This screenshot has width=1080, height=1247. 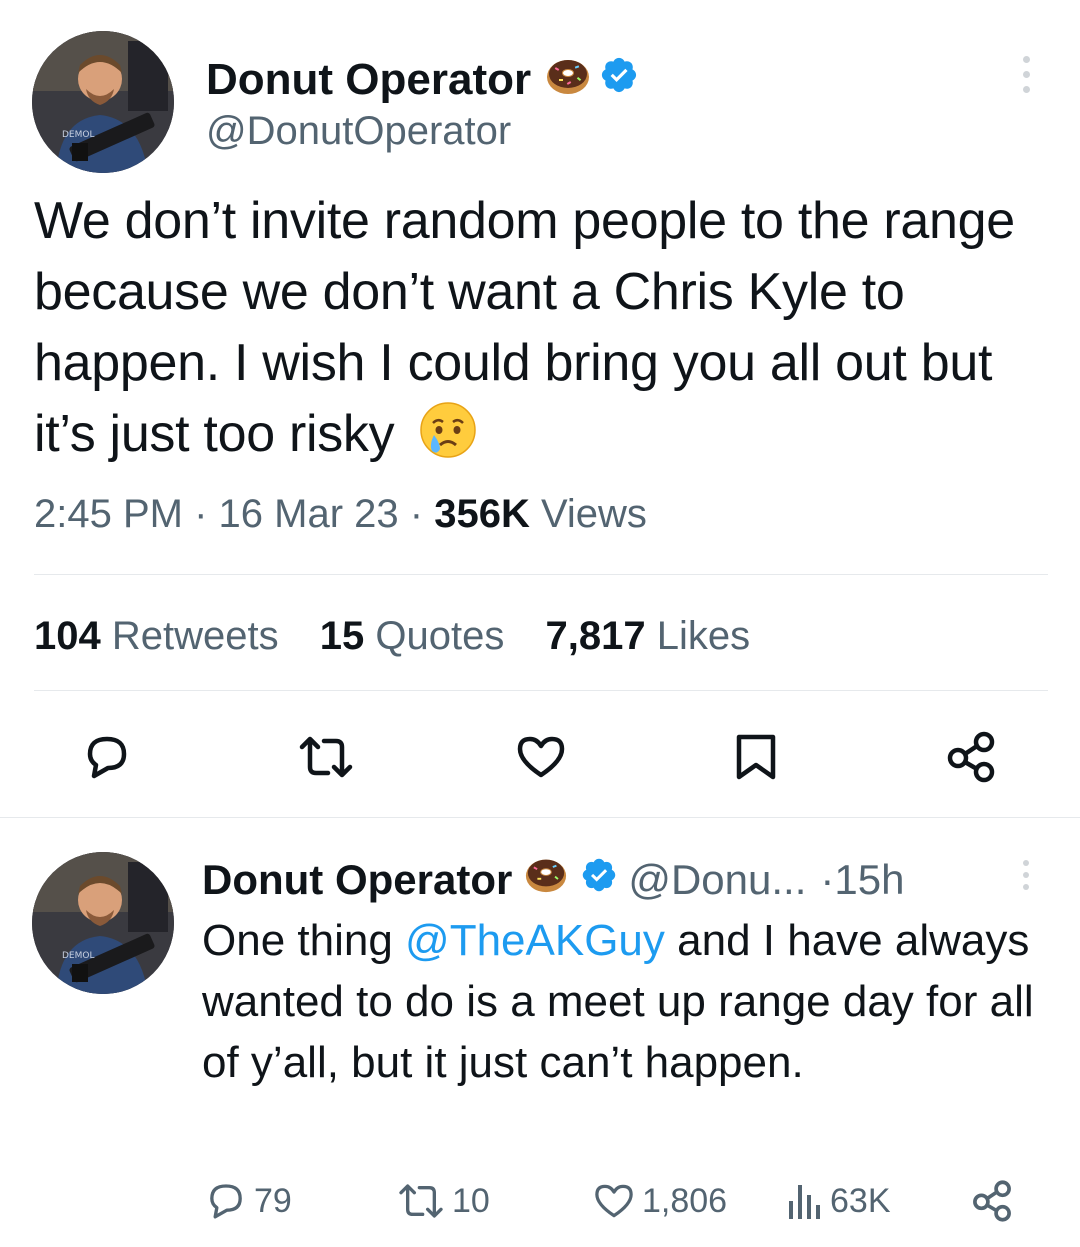 What do you see at coordinates (248, 1201) in the screenshot?
I see `reply-reply-button: 79` at bounding box center [248, 1201].